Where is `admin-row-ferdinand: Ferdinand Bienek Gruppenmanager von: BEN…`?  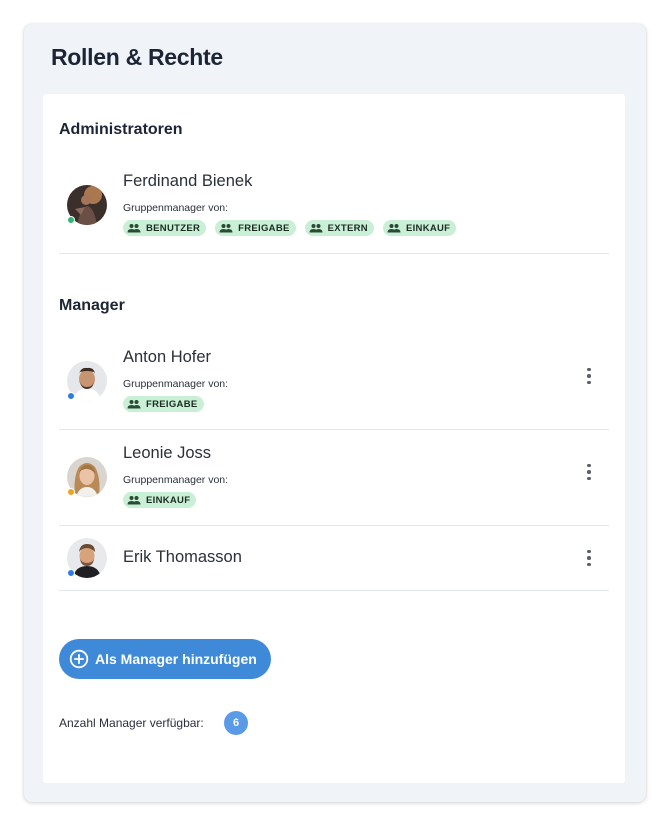 admin-row-ferdinand: Ferdinand Bienek Gruppenmanager von: BEN… is located at coordinates (334, 212).